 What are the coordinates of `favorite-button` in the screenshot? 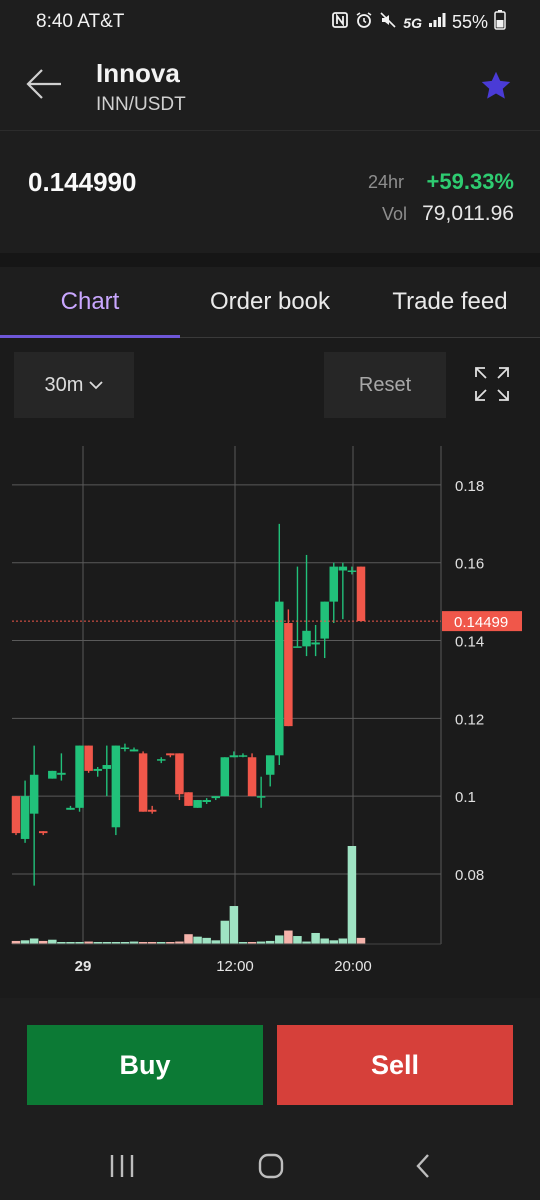 It's located at (496, 86).